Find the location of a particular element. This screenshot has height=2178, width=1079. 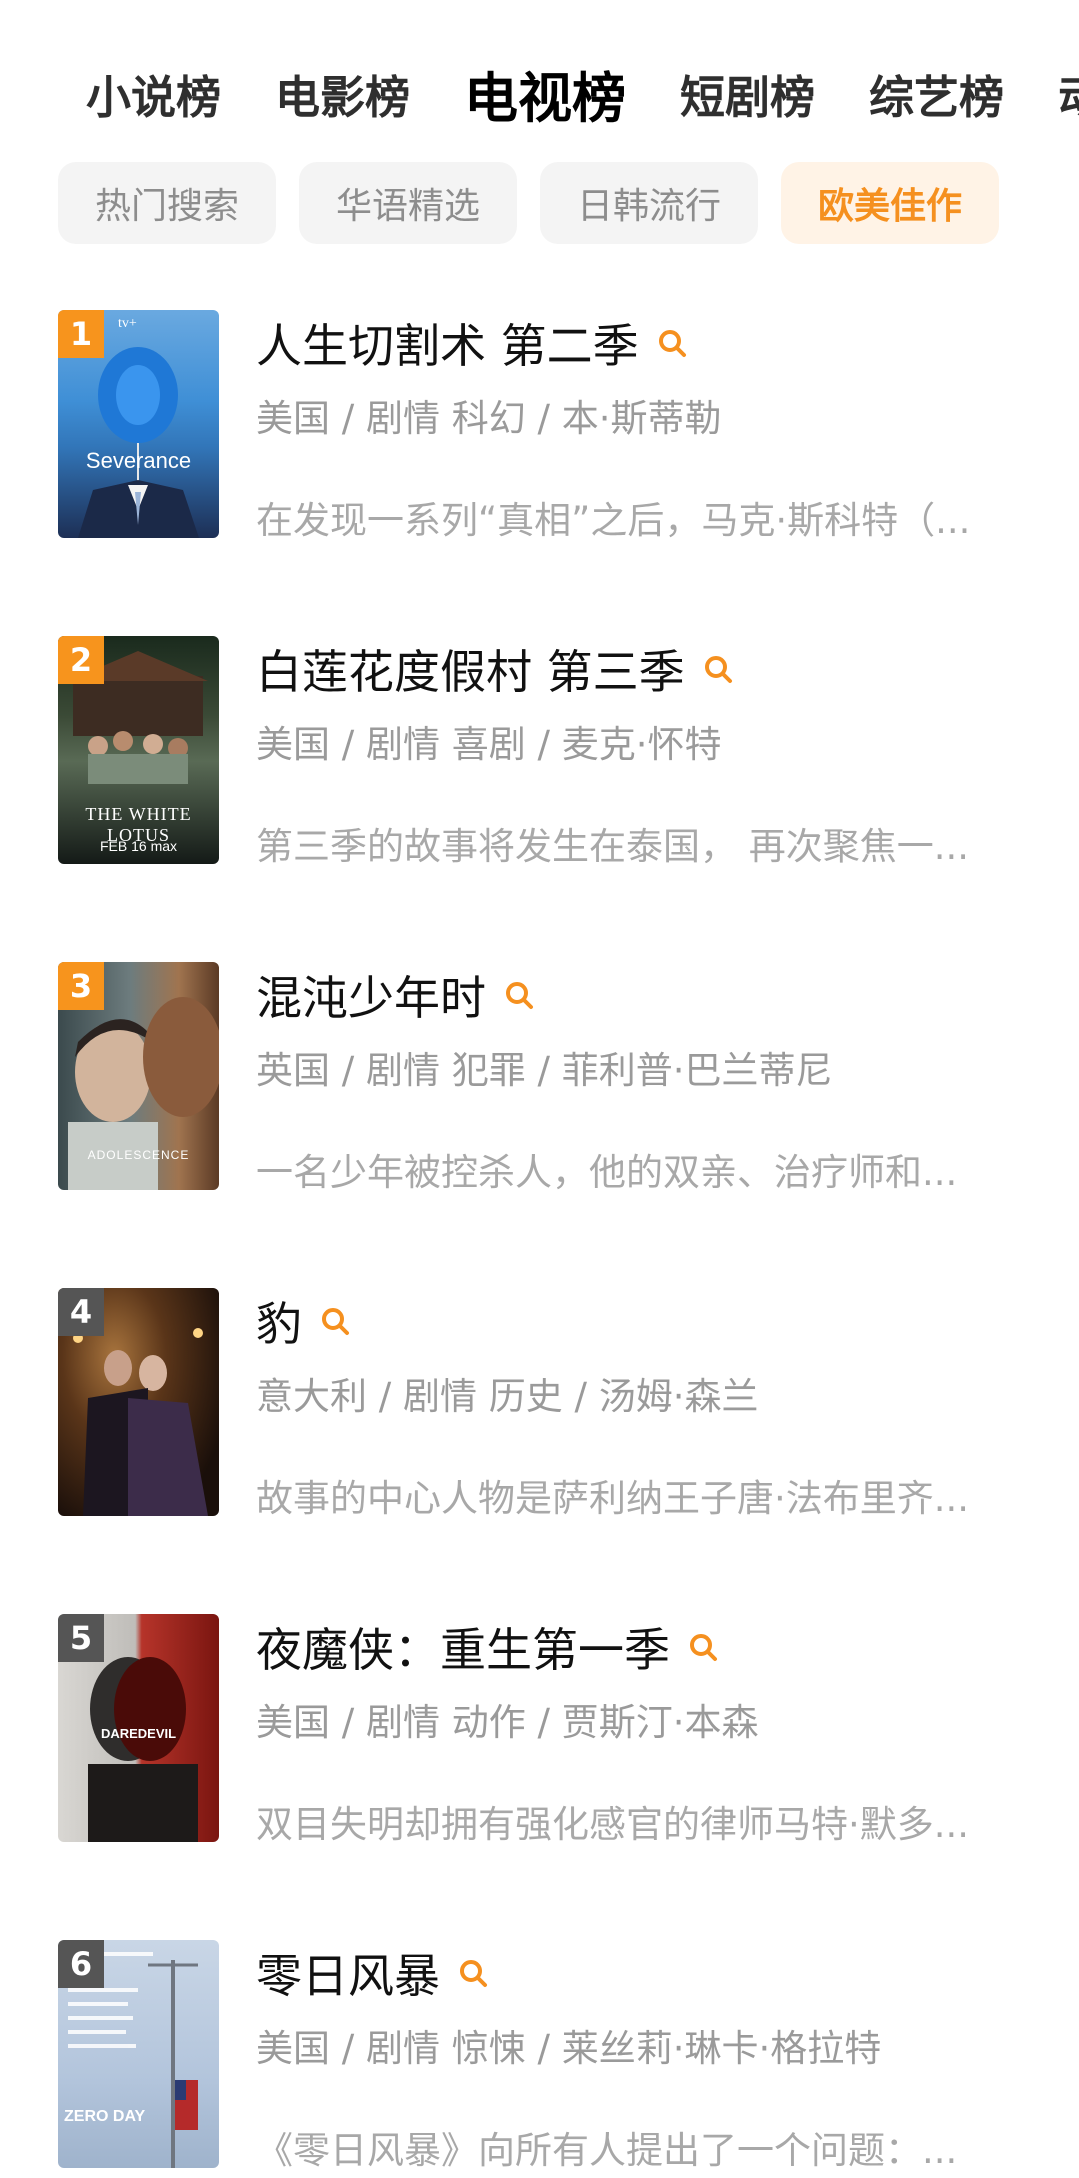

item-meta: 美国 / 剧情 科幻 / 本·斯蒂勒 is located at coordinates (489, 418).